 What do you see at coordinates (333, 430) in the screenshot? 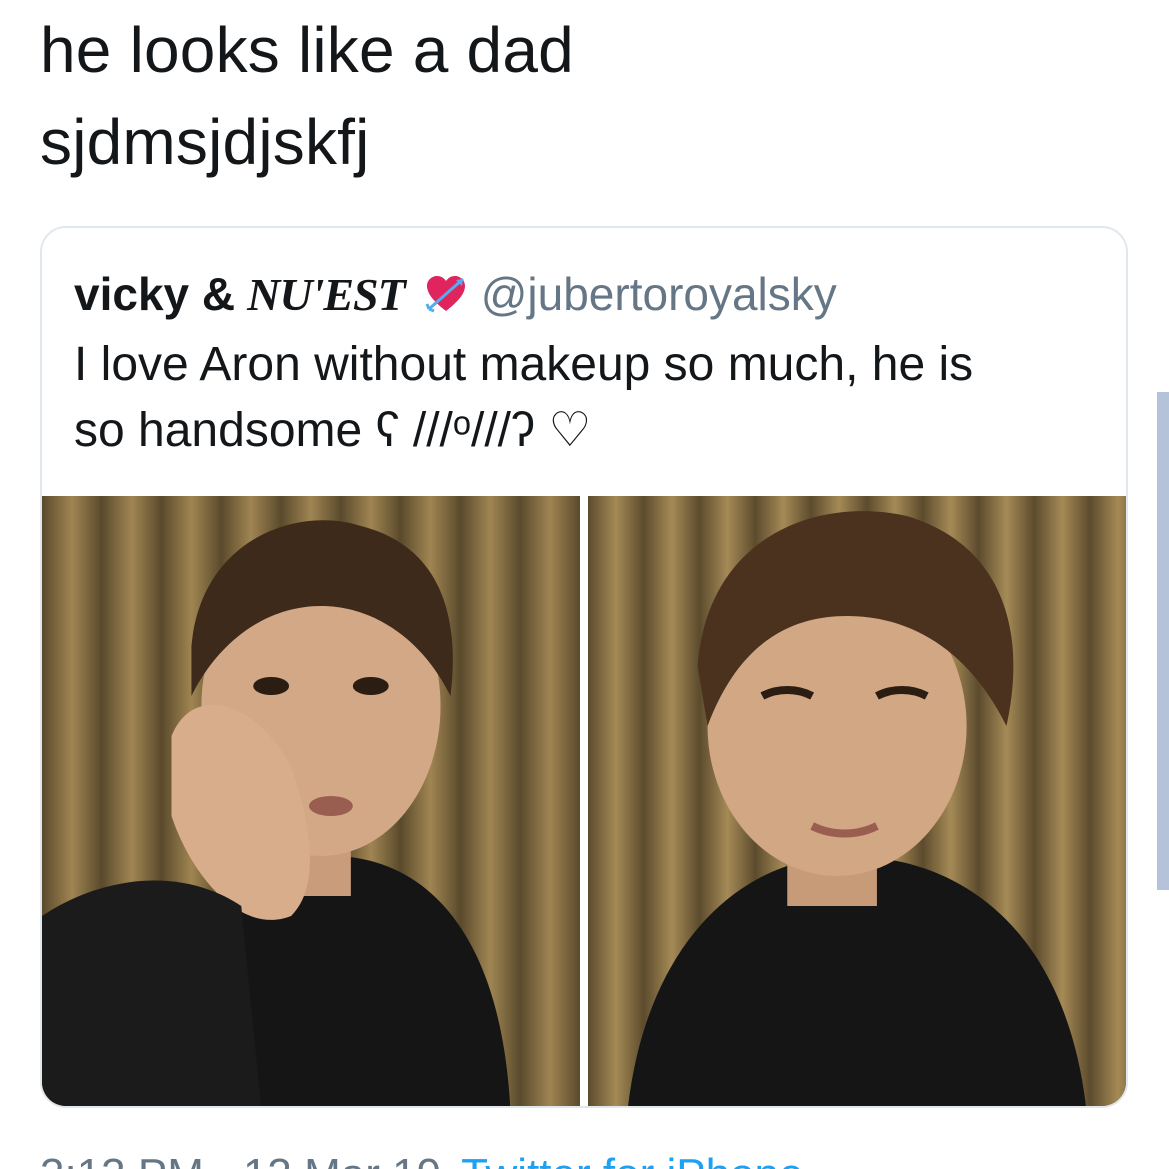
I see `quoted-tweet-text-line-2: so handsome ʕ ///ᵒ///ʔ ♡` at bounding box center [333, 430].